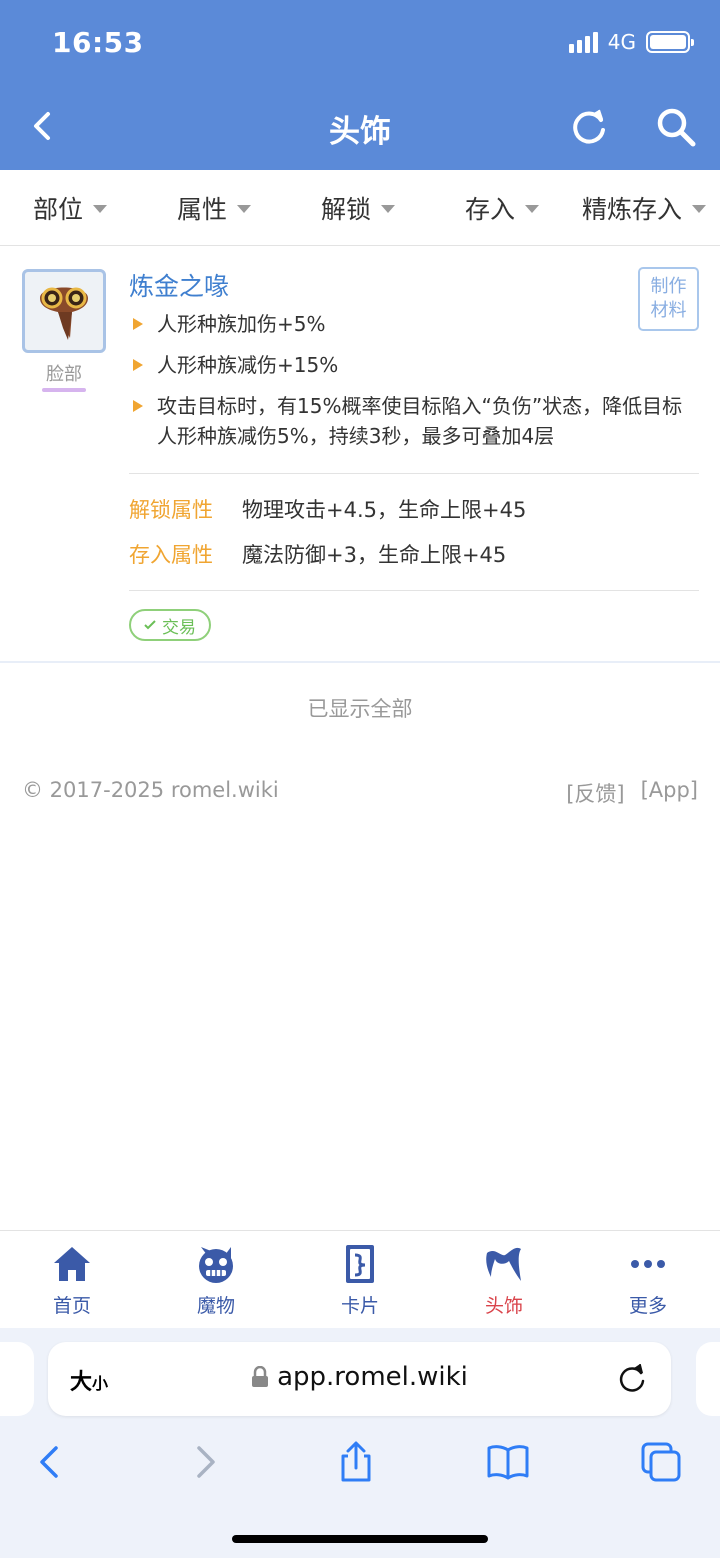  I want to click on home-indicator, so click(360, 1539).